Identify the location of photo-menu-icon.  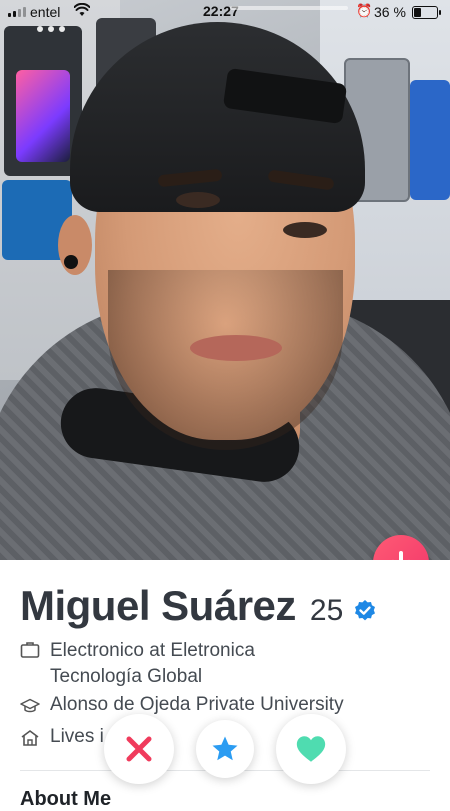
(51, 29).